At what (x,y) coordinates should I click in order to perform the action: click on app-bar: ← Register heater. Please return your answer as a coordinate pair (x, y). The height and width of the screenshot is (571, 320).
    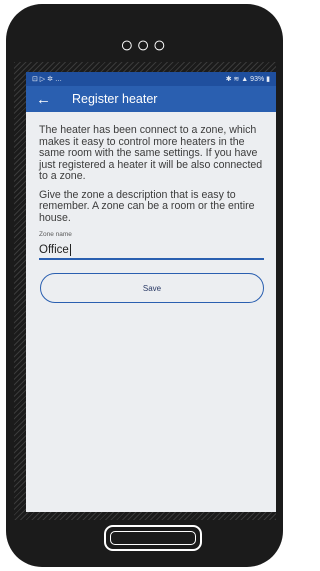
    Looking at the image, I should click on (151, 99).